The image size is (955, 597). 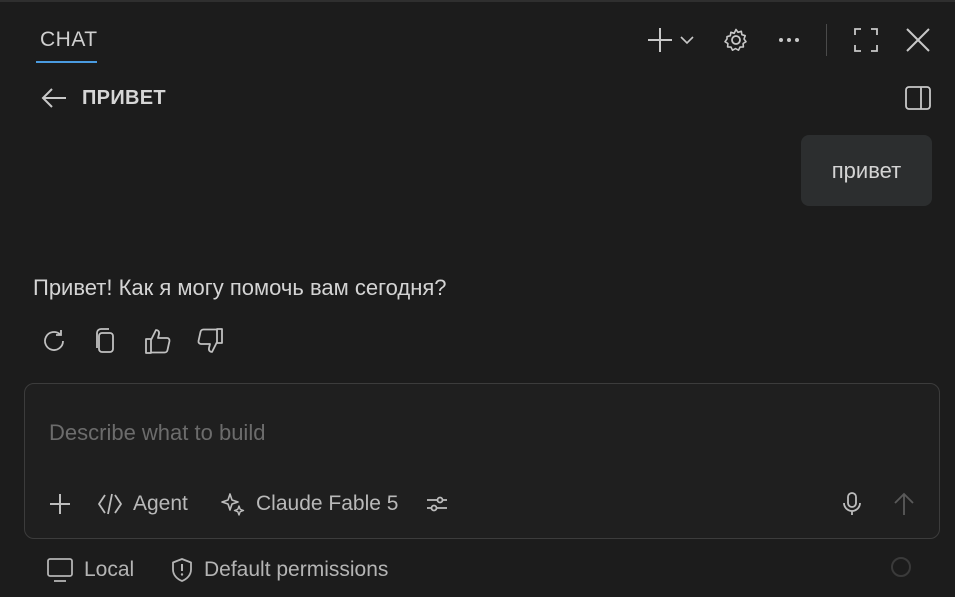 I want to click on close-icon, so click(x=918, y=40).